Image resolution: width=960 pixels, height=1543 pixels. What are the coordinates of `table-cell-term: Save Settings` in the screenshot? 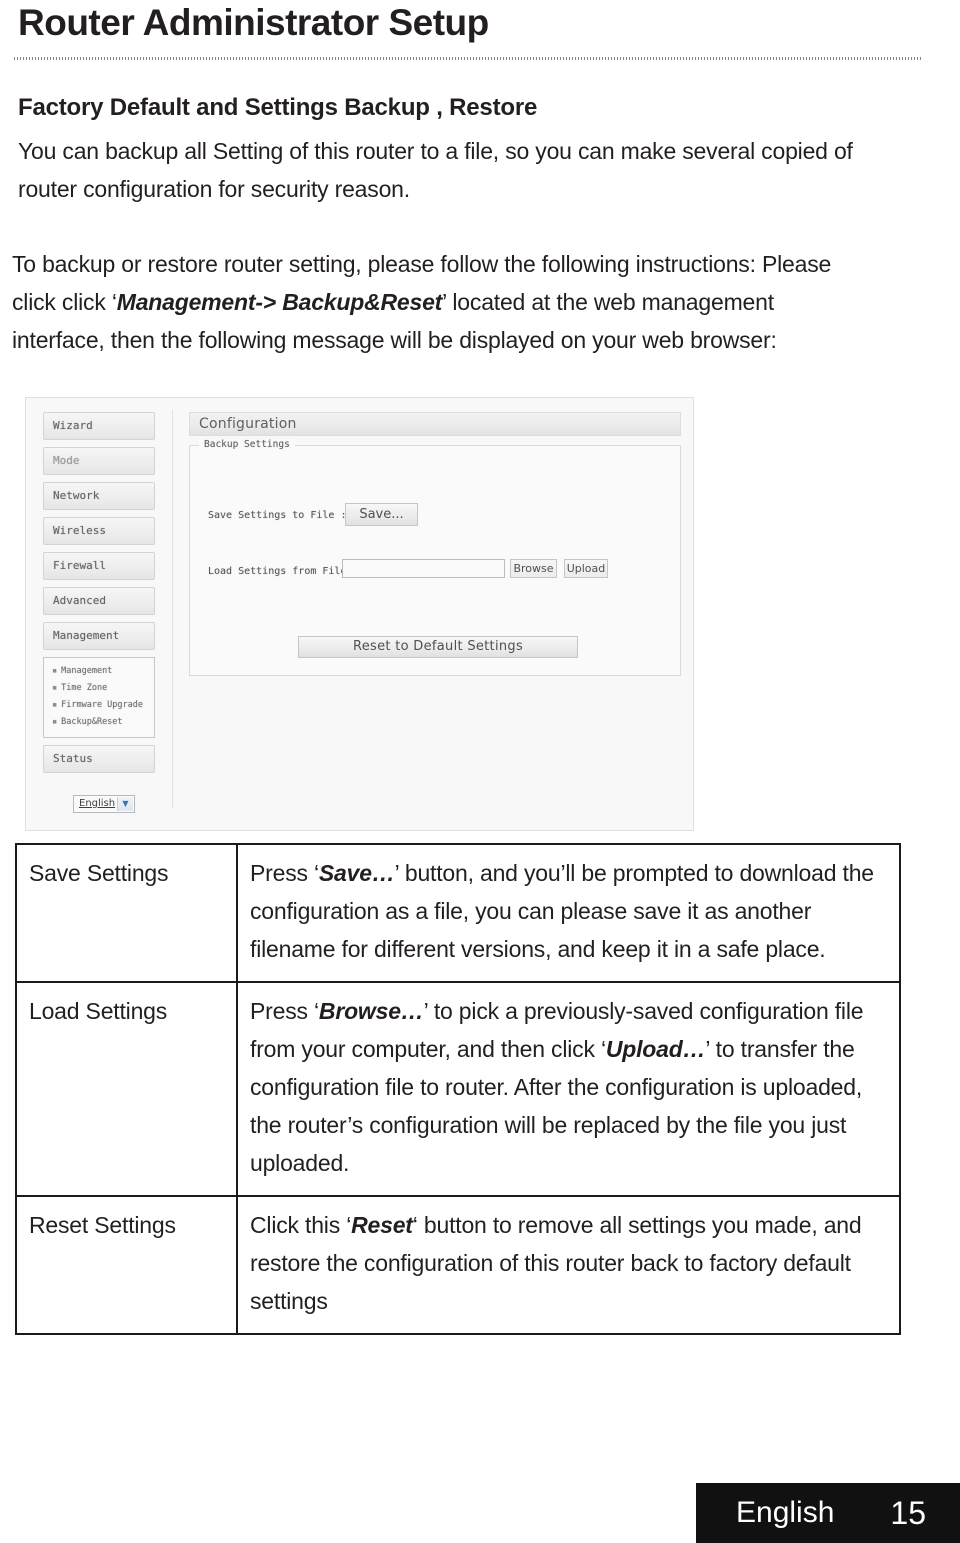 It's located at (126, 913).